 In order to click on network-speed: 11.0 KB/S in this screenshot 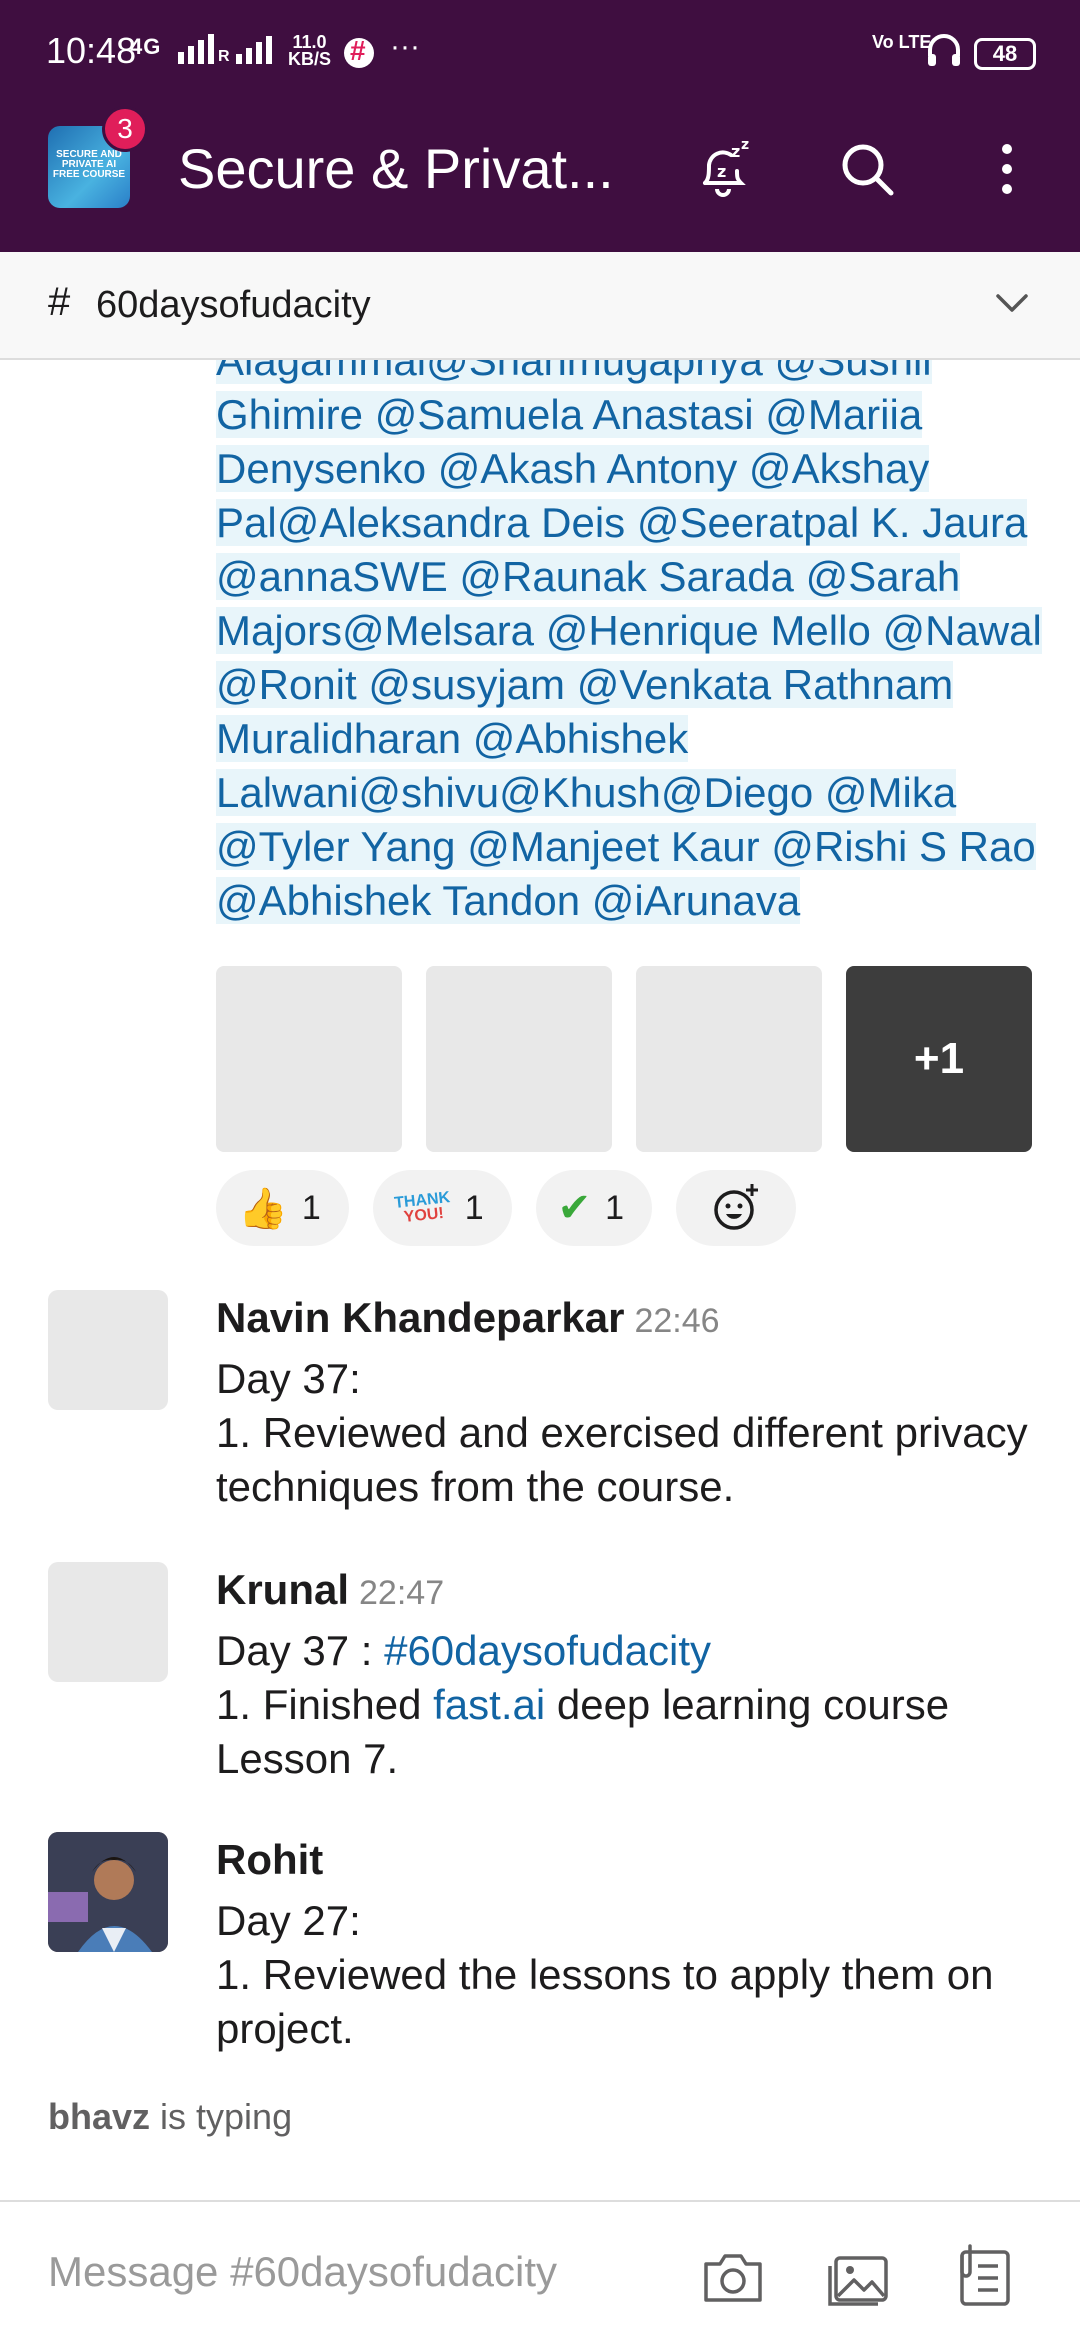, I will do `click(310, 50)`.